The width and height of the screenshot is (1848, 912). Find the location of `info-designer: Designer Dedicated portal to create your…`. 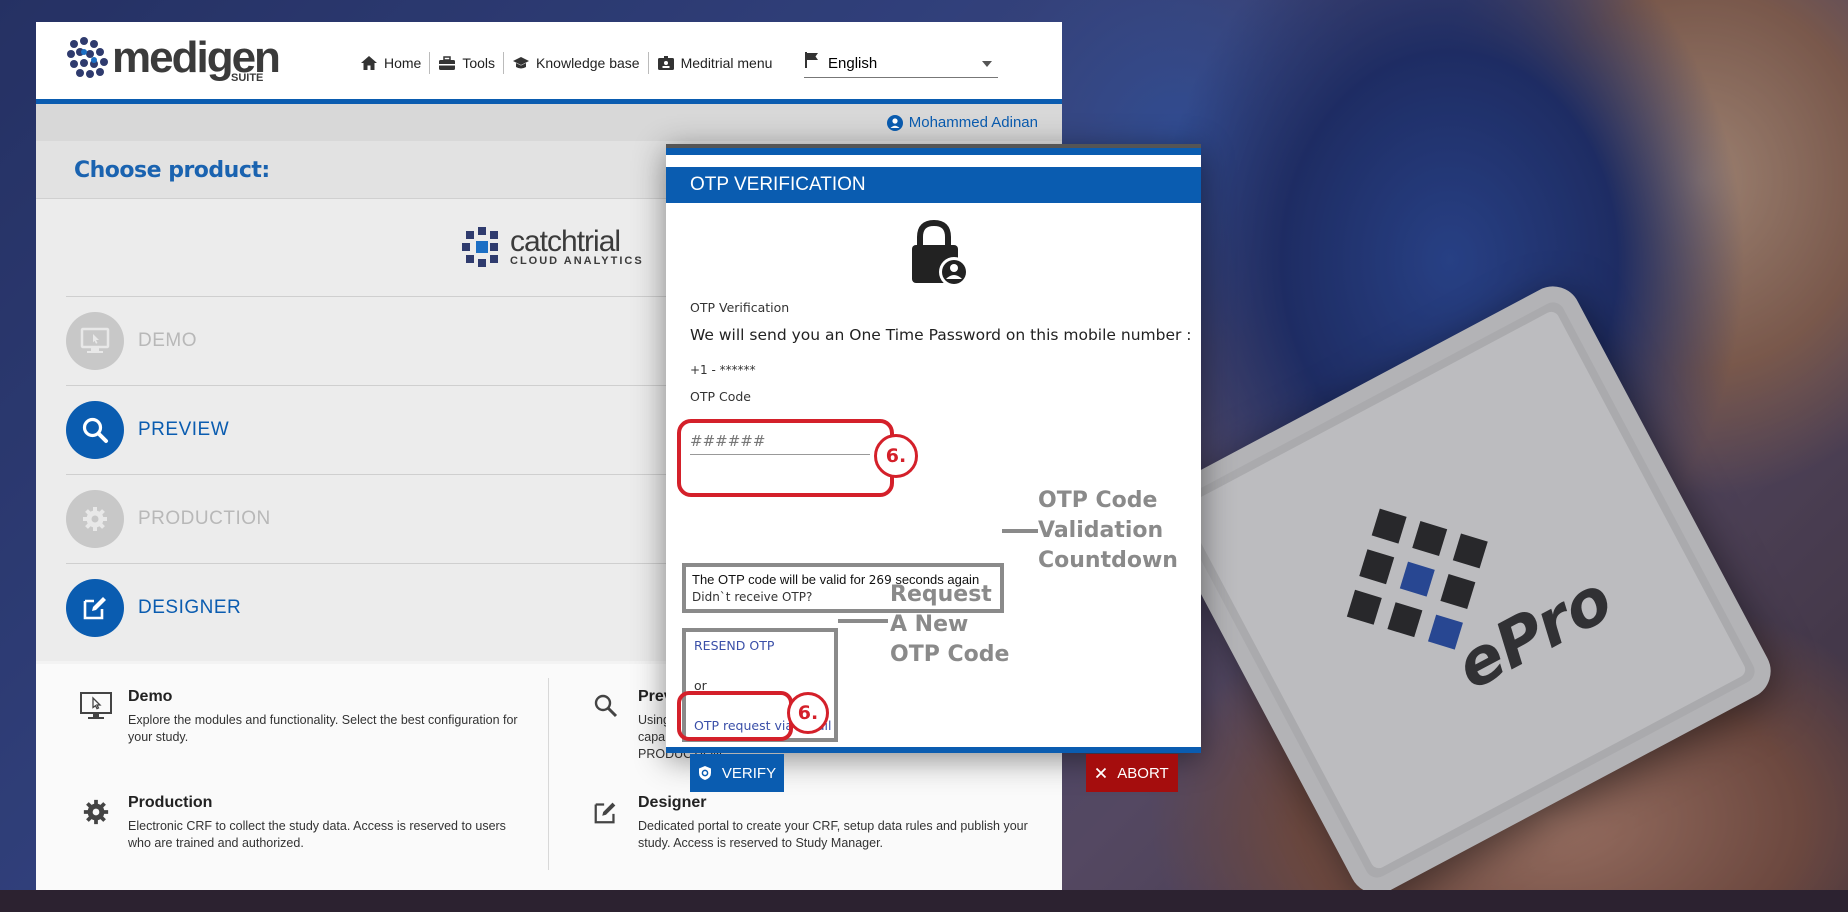

info-designer: Designer Dedicated portal to create your… is located at coordinates (810, 823).